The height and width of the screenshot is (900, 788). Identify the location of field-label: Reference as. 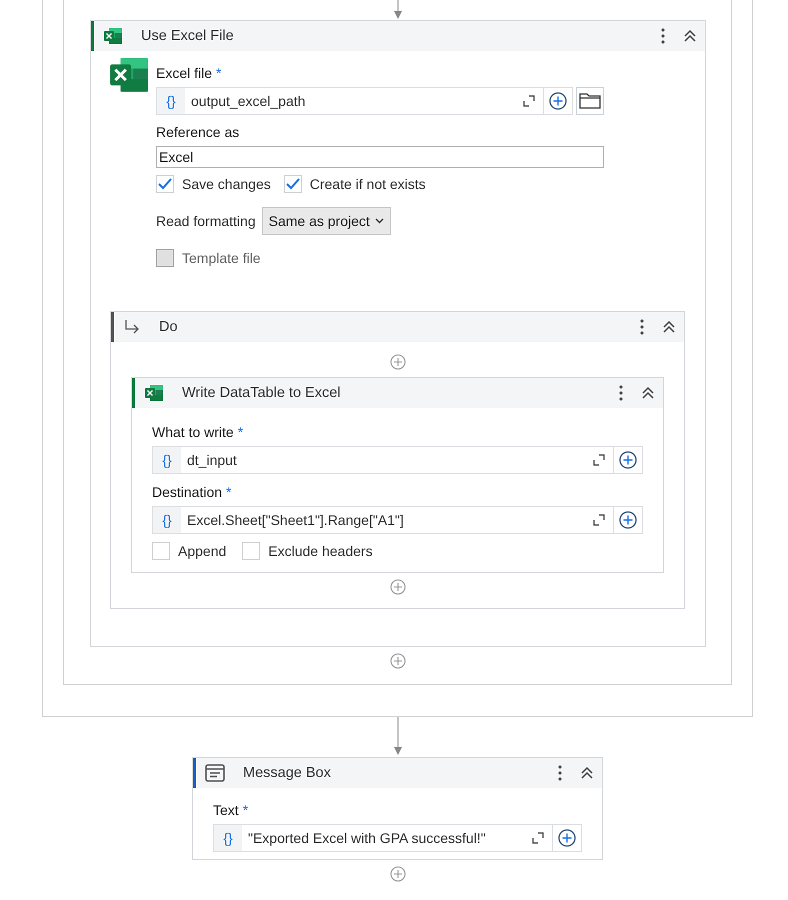
(198, 132).